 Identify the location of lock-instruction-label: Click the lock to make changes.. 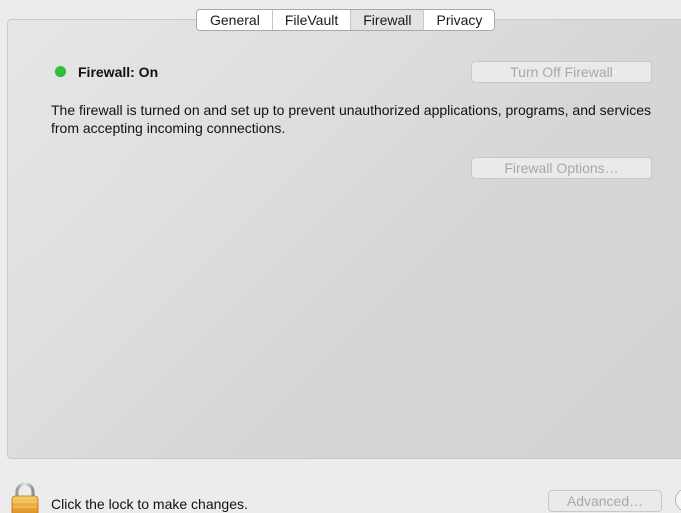
(149, 504).